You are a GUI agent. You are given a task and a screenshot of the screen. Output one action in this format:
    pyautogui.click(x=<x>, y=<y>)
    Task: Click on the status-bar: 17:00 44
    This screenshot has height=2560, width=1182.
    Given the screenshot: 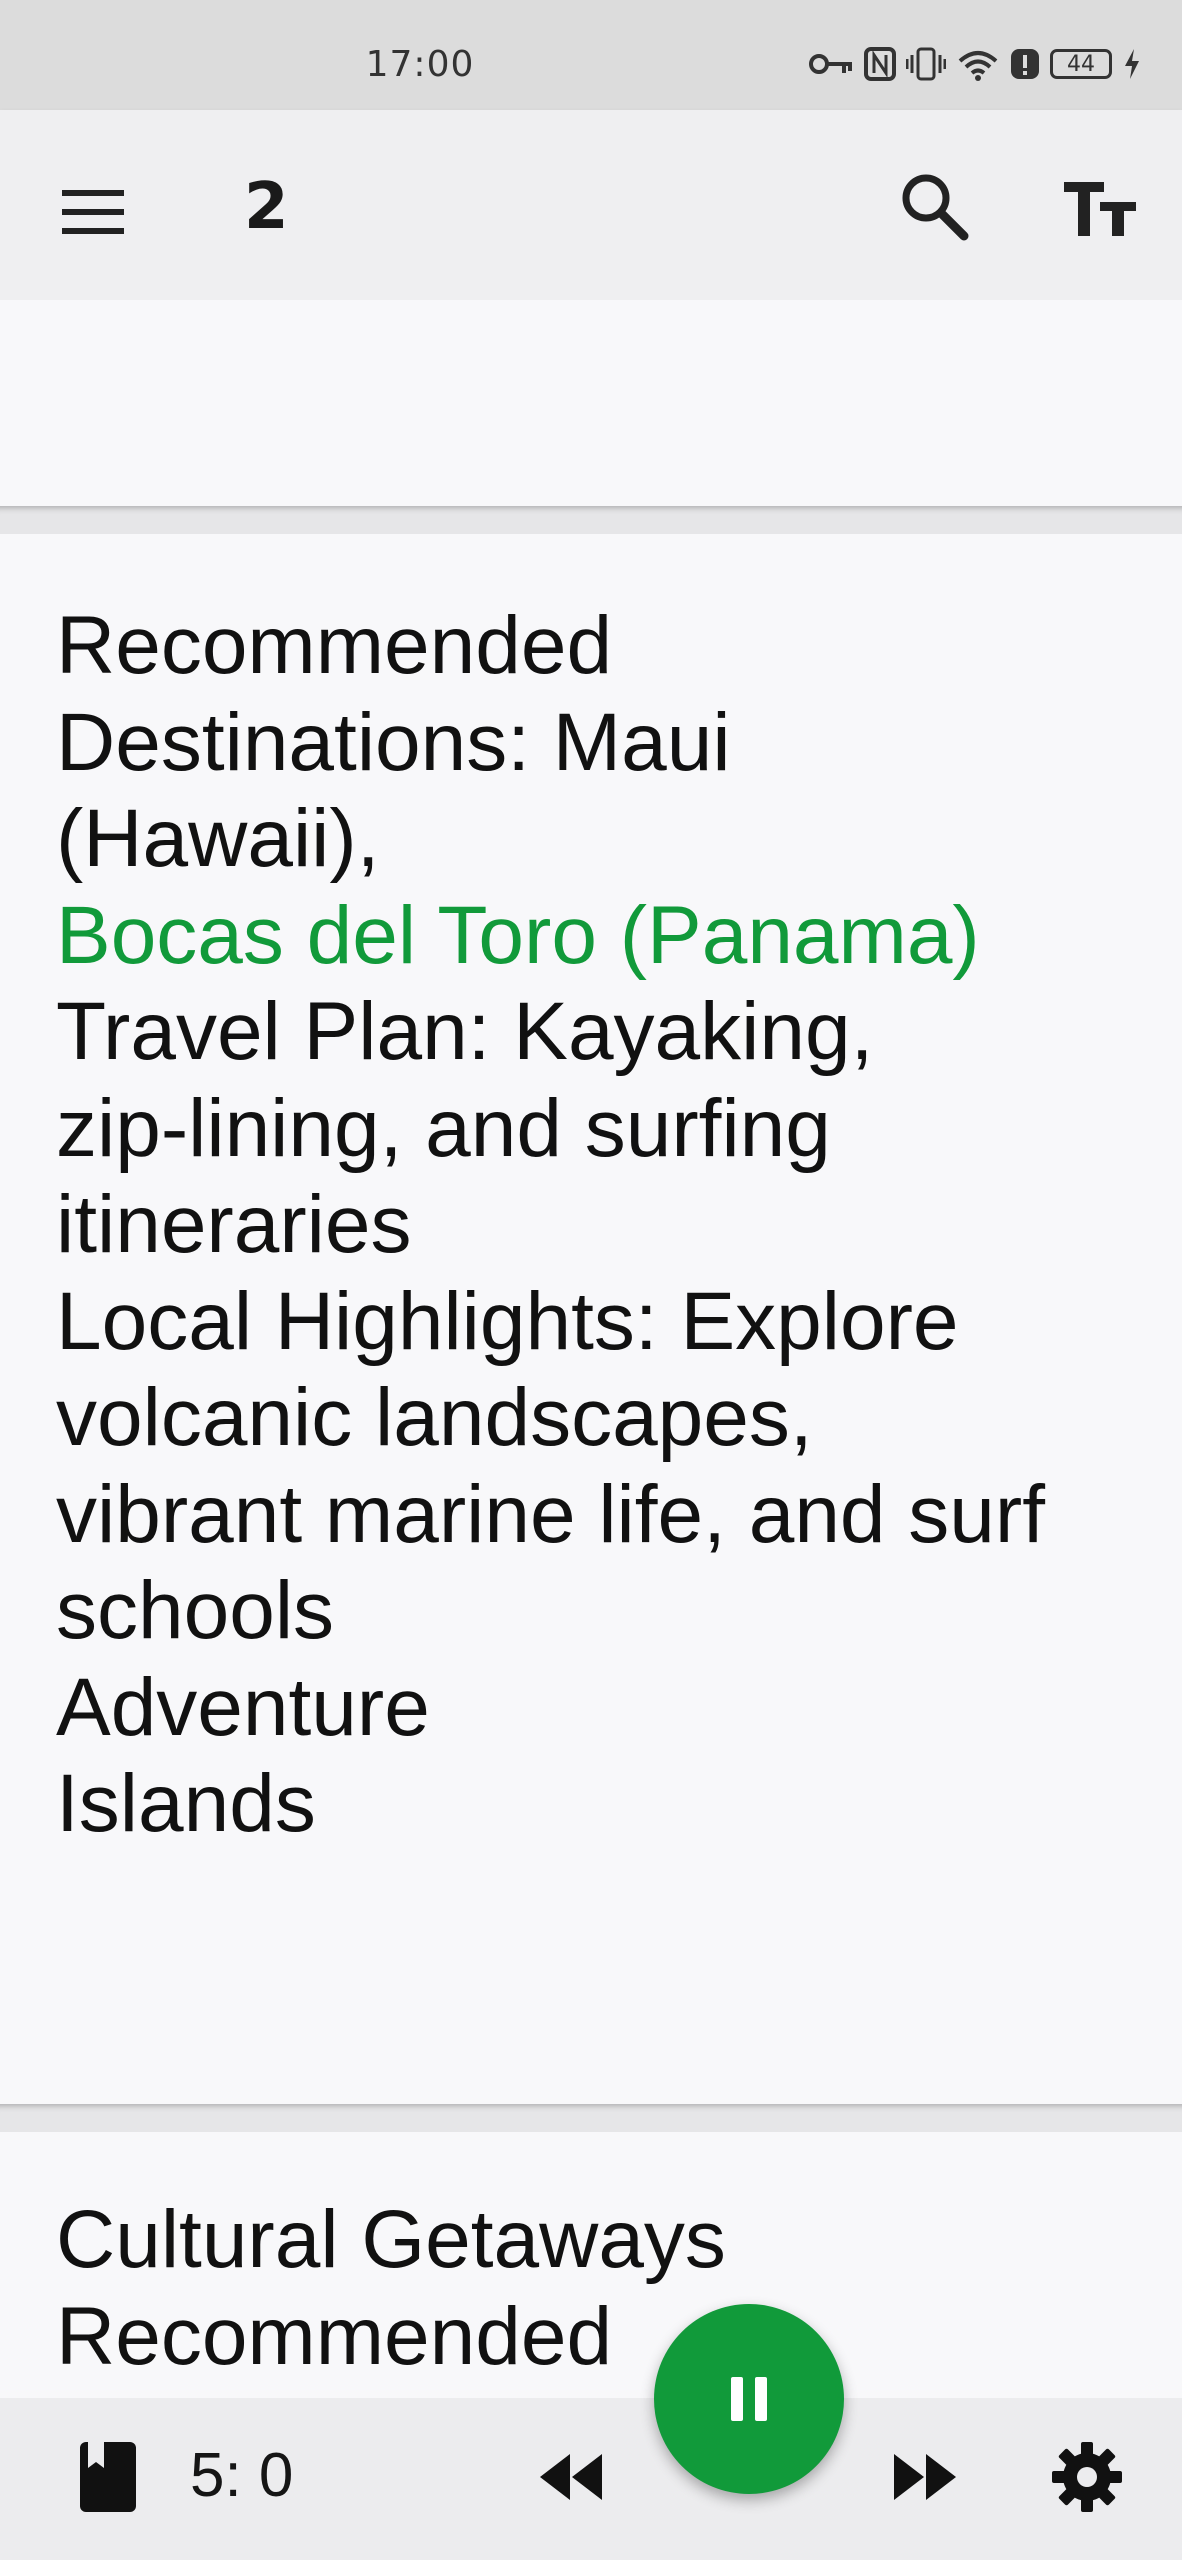 What is the action you would take?
    pyautogui.click(x=591, y=55)
    